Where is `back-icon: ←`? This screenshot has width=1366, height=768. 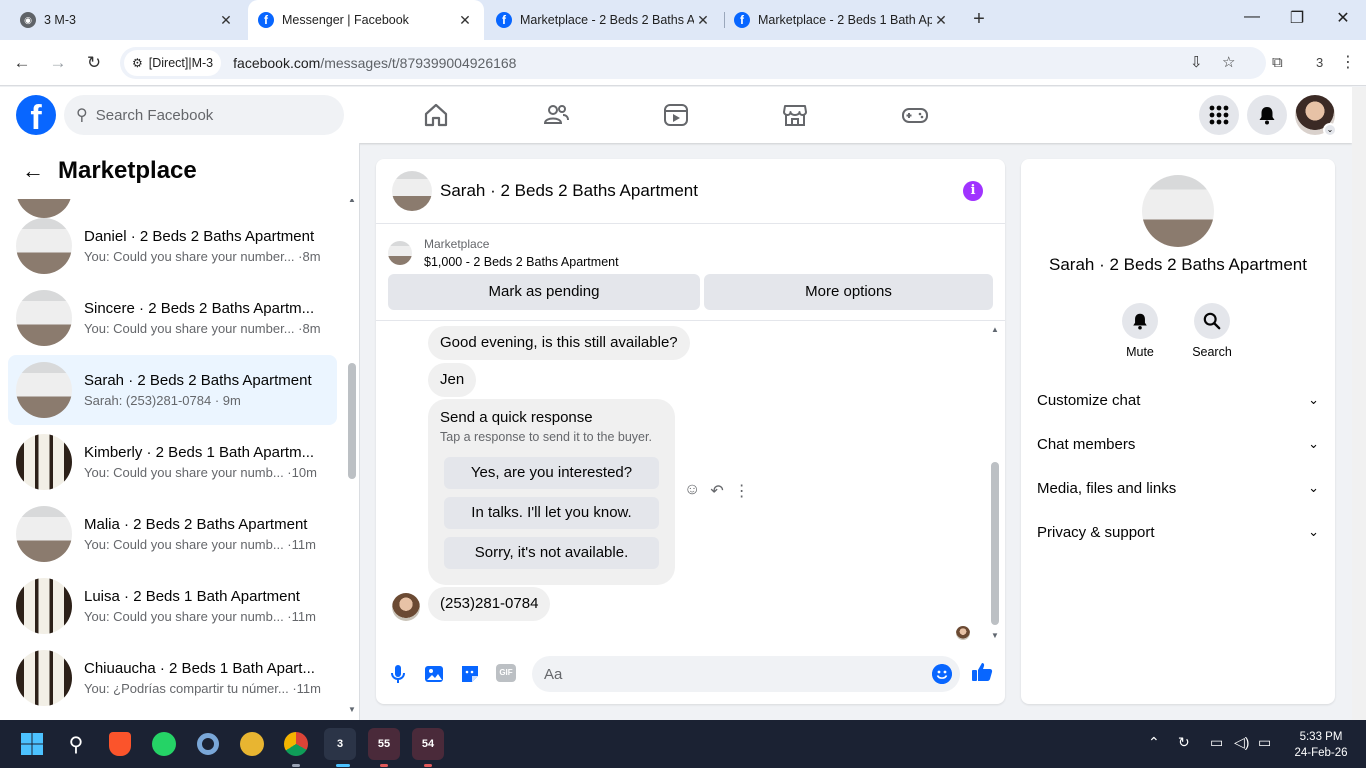
back-icon: ← is located at coordinates (22, 63).